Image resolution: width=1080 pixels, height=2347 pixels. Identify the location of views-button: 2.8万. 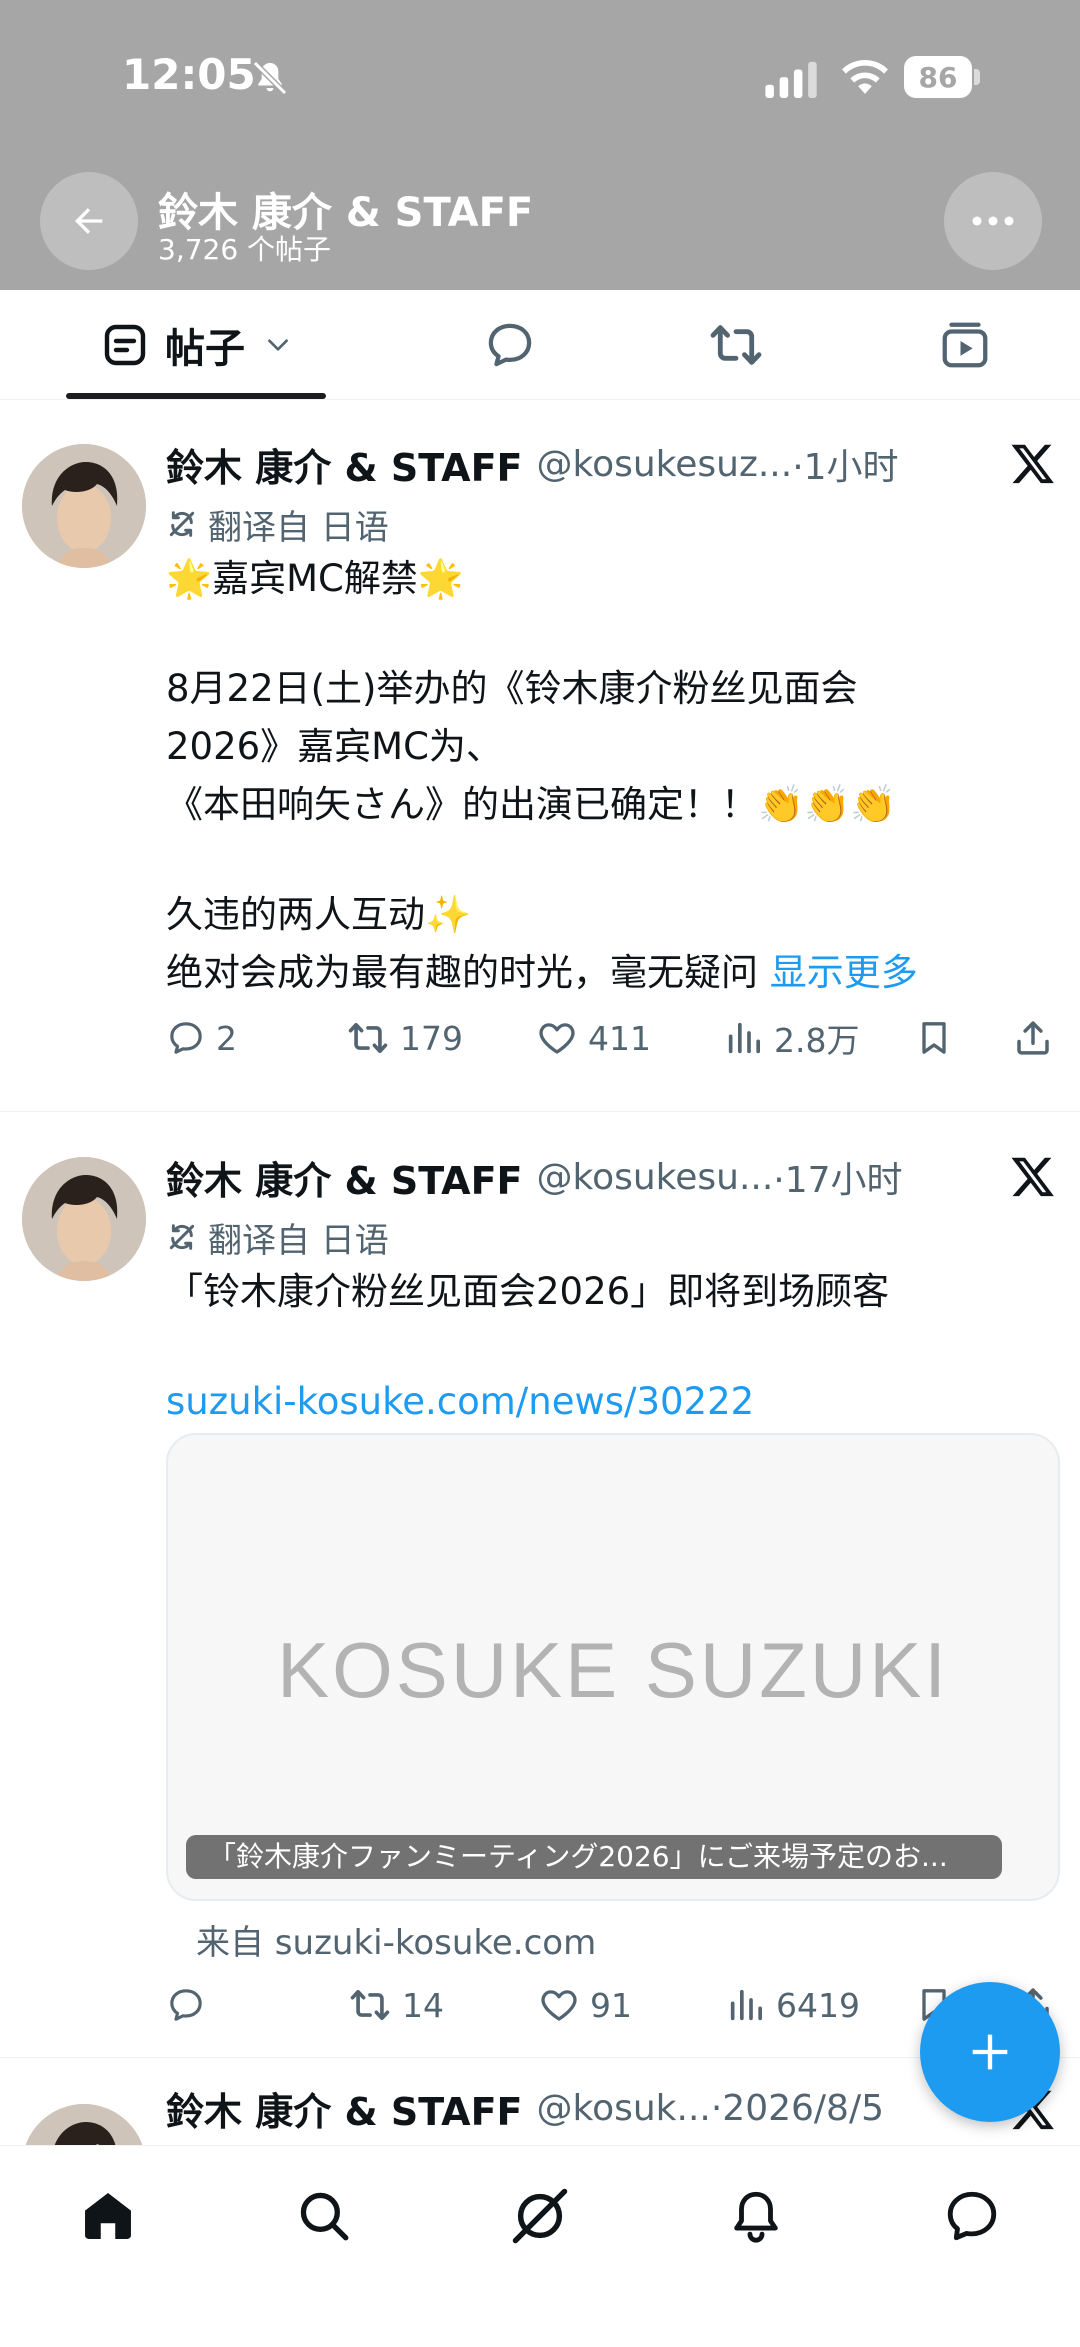
(791, 1038).